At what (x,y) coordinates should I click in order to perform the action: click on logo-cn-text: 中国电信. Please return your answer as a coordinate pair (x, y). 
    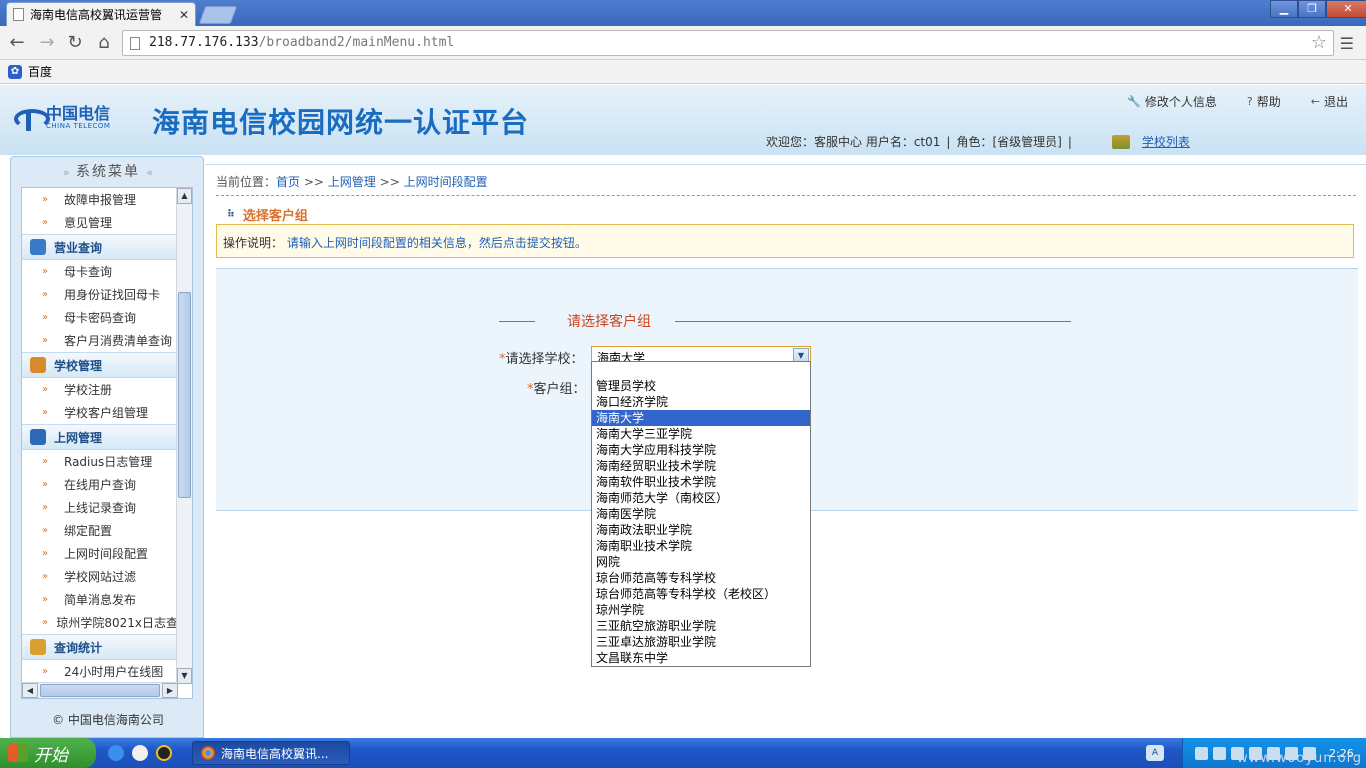
    Looking at the image, I should click on (78, 113).